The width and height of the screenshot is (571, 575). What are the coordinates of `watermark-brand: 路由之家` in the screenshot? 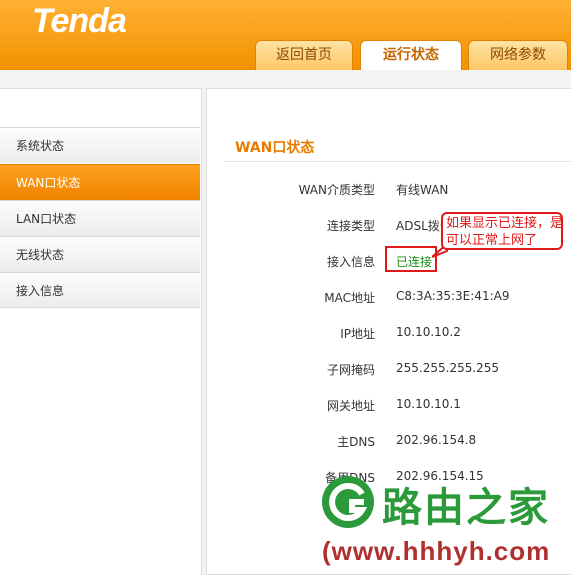 It's located at (466, 508).